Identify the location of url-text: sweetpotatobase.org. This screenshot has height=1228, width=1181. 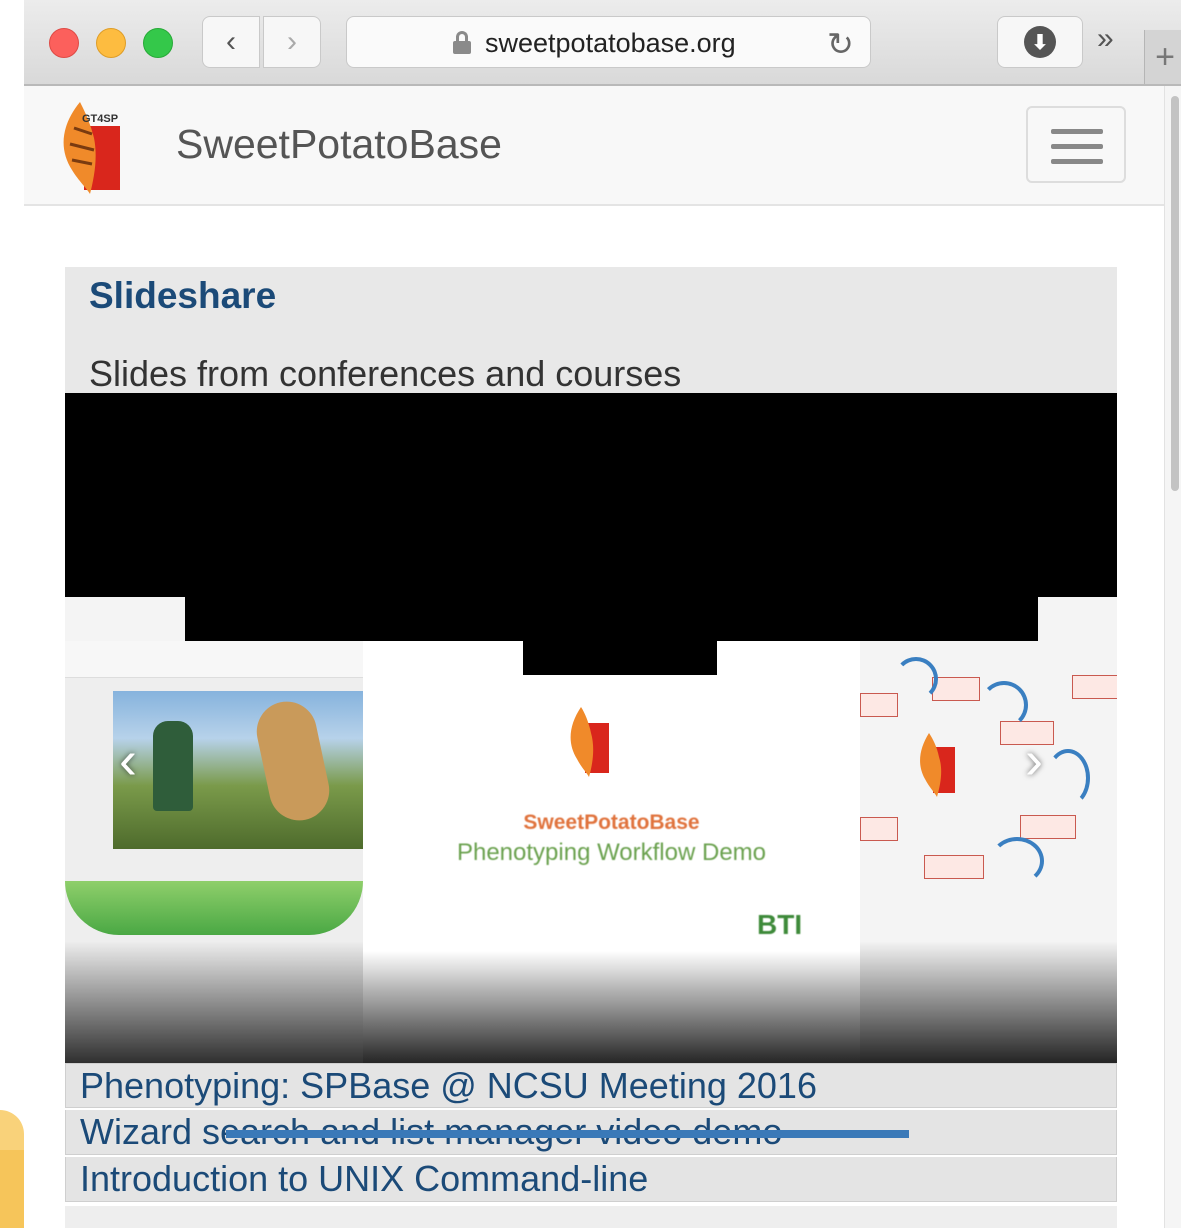
(610, 43).